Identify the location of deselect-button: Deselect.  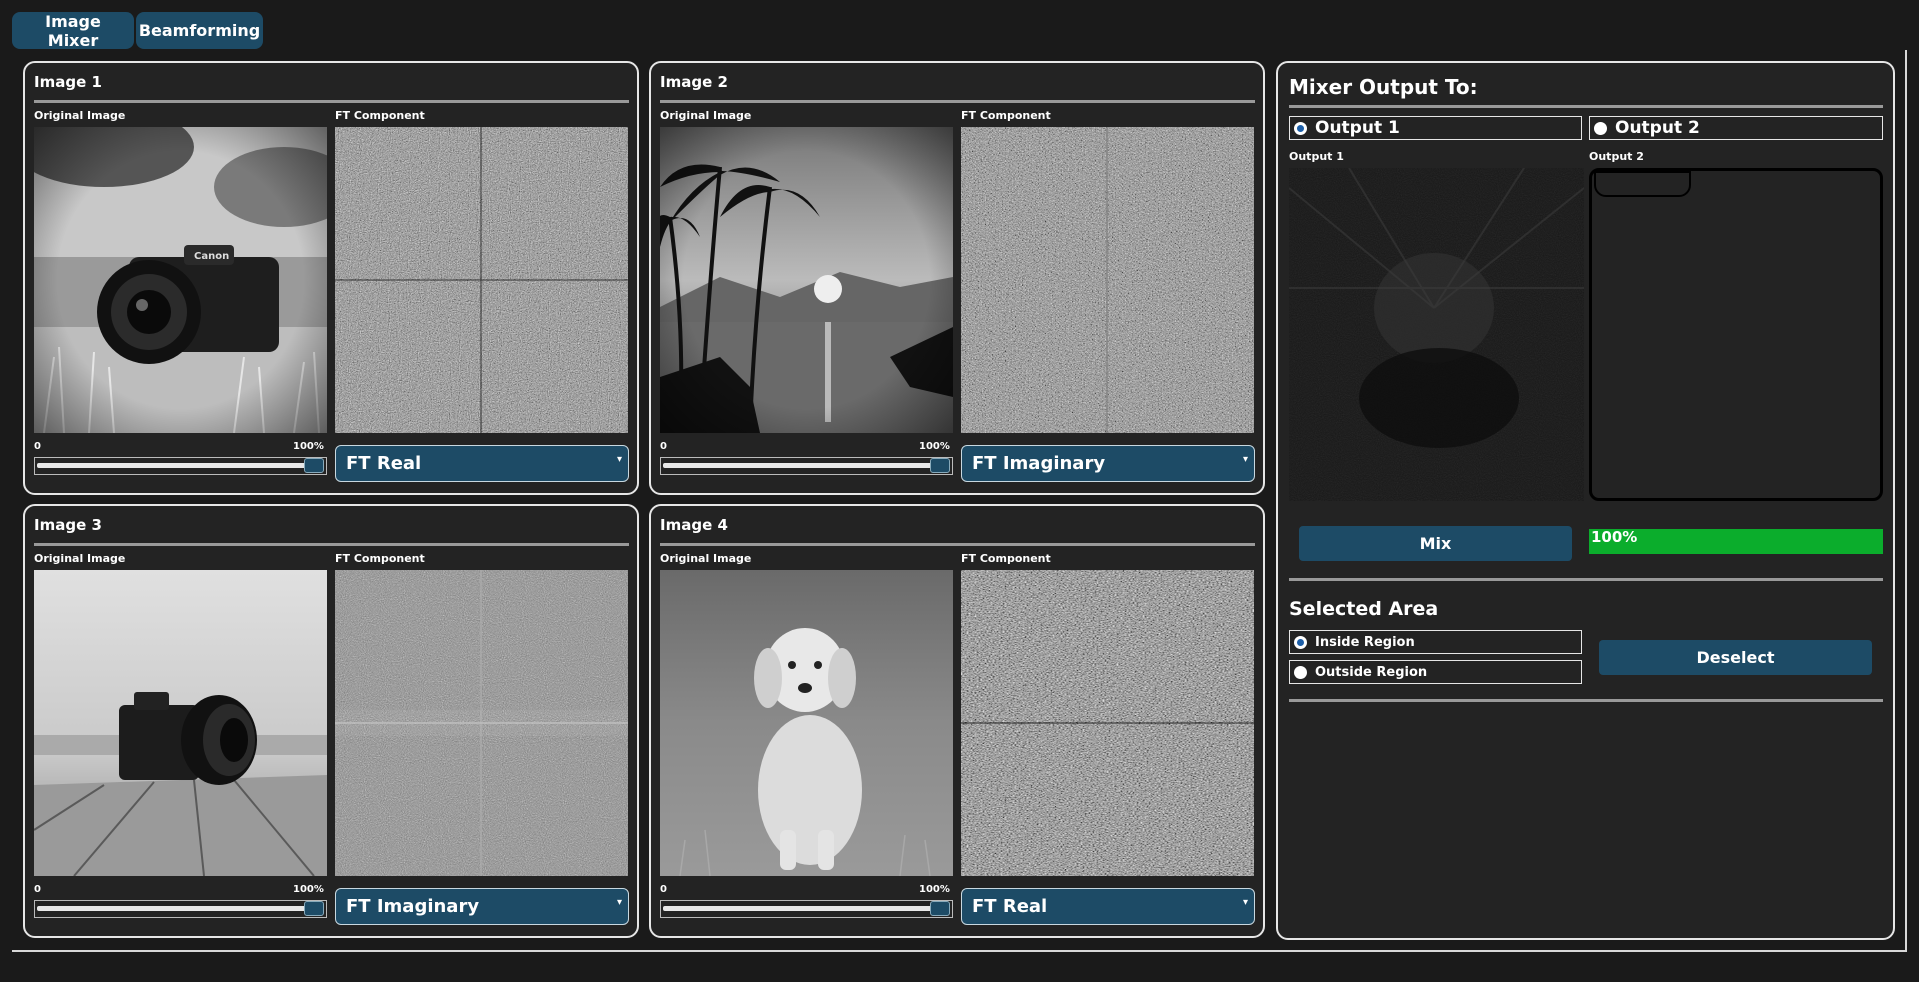
(1735, 657).